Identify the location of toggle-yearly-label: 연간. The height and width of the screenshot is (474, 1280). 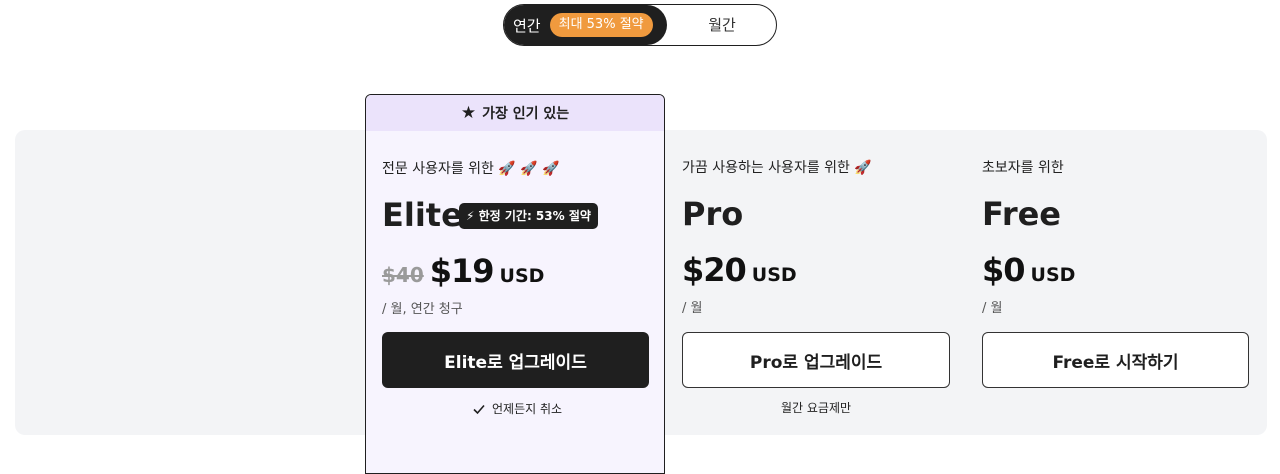
(527, 25).